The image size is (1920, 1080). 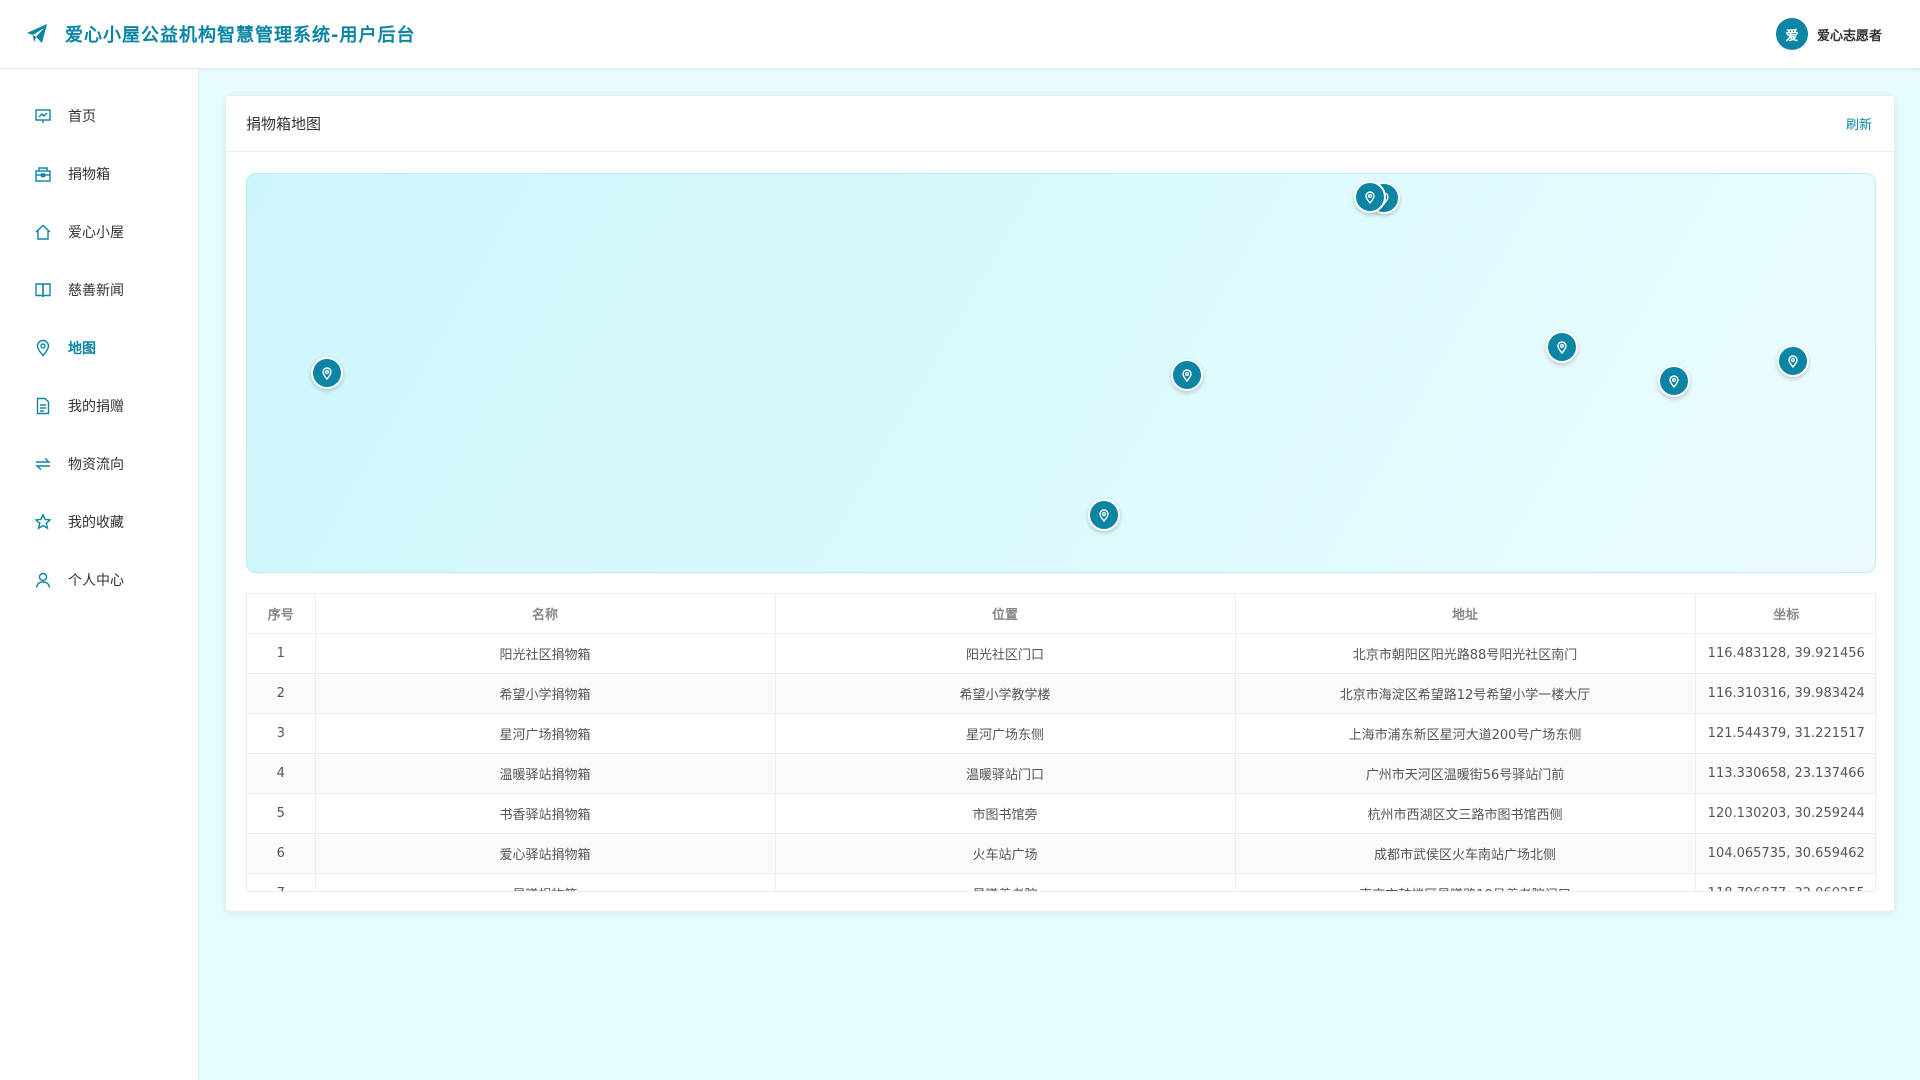 I want to click on table-cell: 爱心驿站捐物箱, so click(x=545, y=853).